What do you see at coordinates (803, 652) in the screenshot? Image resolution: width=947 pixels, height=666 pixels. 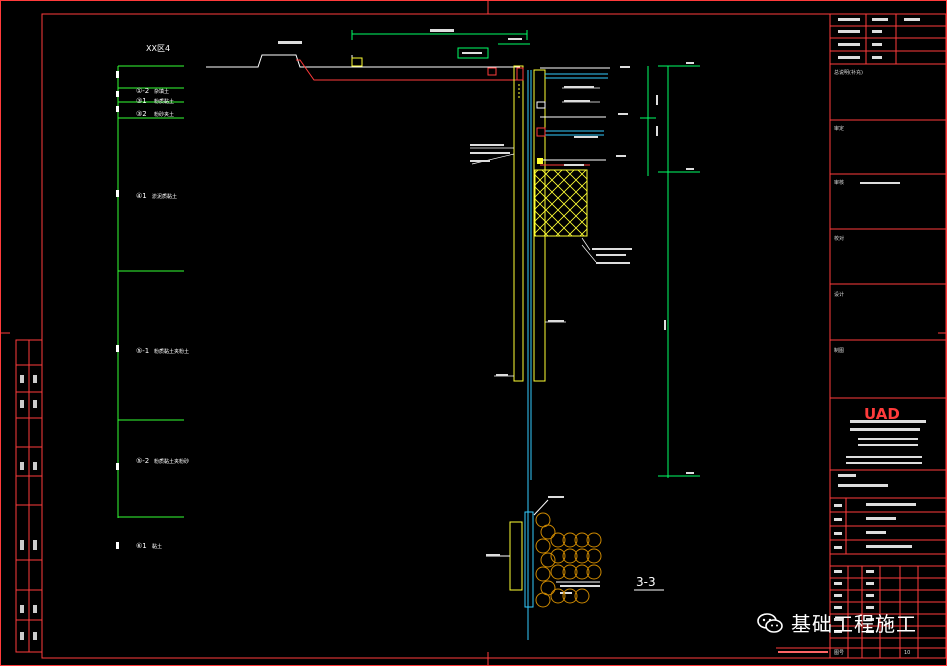 I see `stamp-text` at bounding box center [803, 652].